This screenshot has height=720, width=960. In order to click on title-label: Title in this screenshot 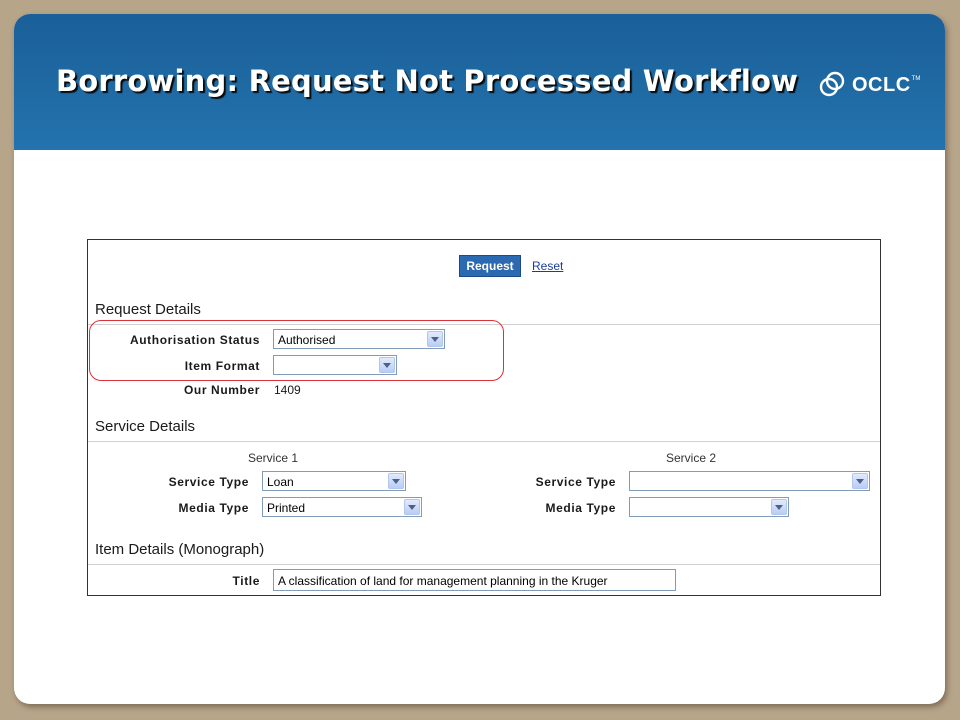, I will do `click(246, 581)`.